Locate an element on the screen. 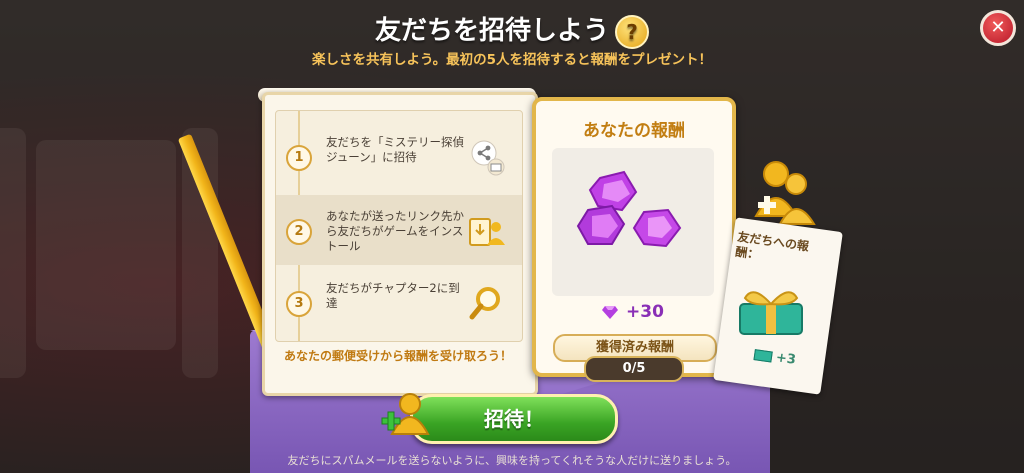 The height and width of the screenshot is (473, 1024). magnifier-icon is located at coordinates (484, 303).